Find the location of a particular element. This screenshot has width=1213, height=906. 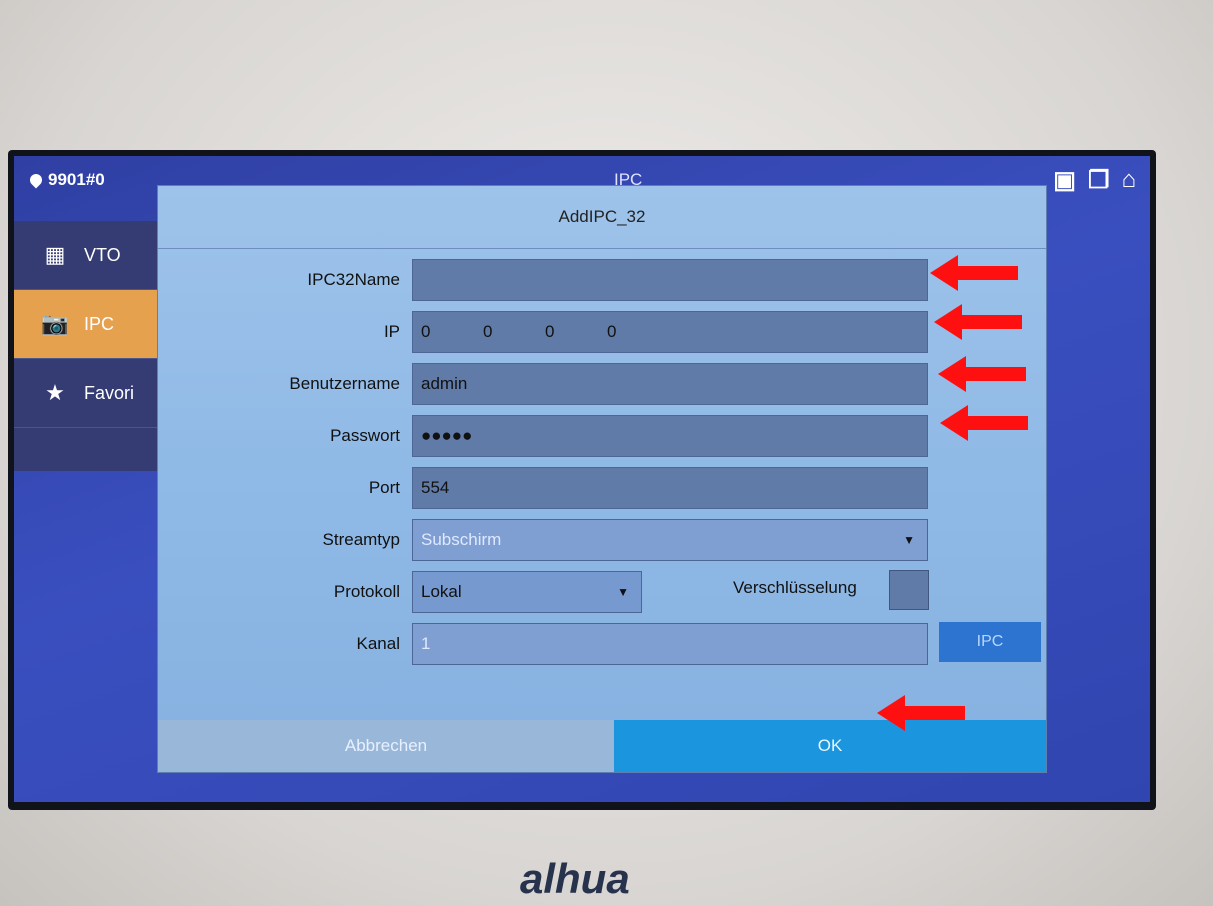

password-row: Passwort ●●●●● is located at coordinates (543, 436).